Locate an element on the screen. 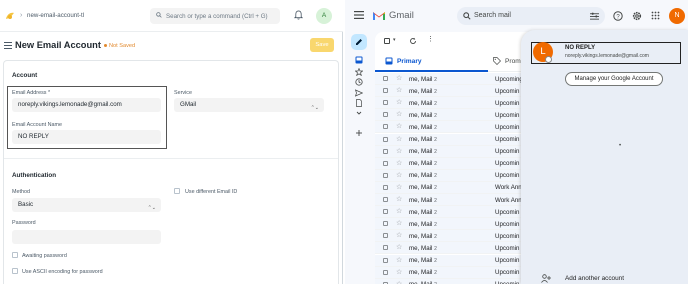 This screenshot has height=284, width=688. page-title: New Email Account is located at coordinates (58, 45).